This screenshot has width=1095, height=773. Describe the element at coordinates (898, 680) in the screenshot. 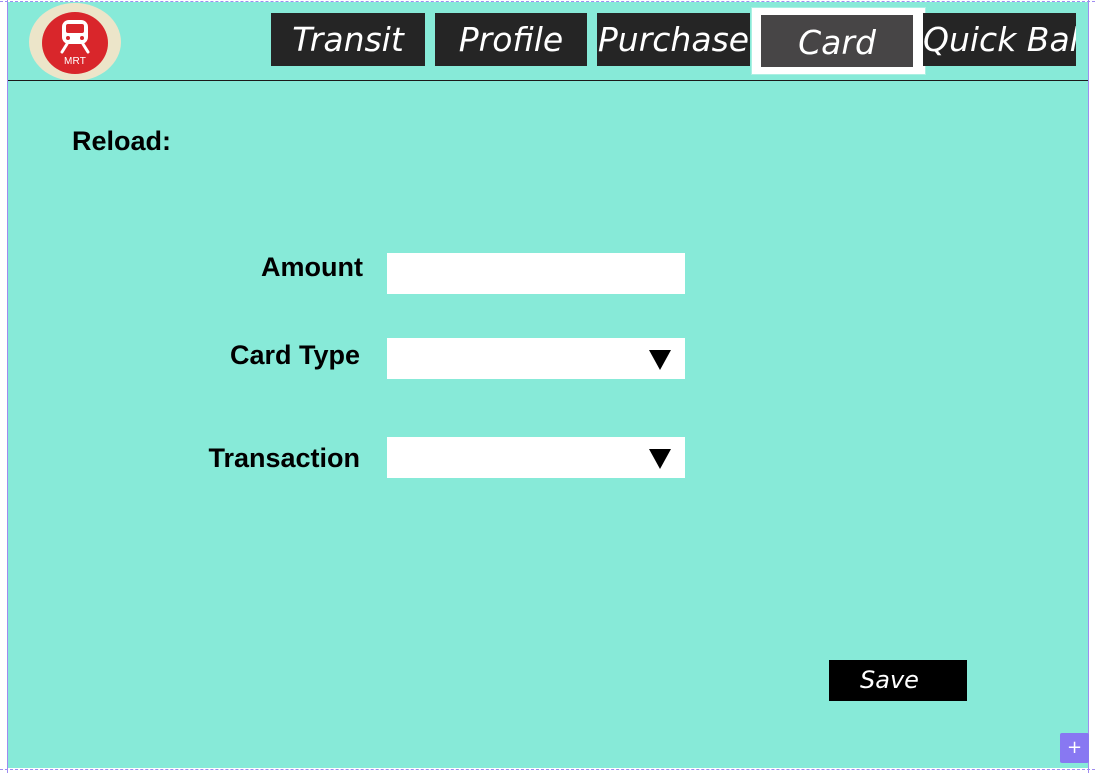

I see `save-button: Save` at that location.